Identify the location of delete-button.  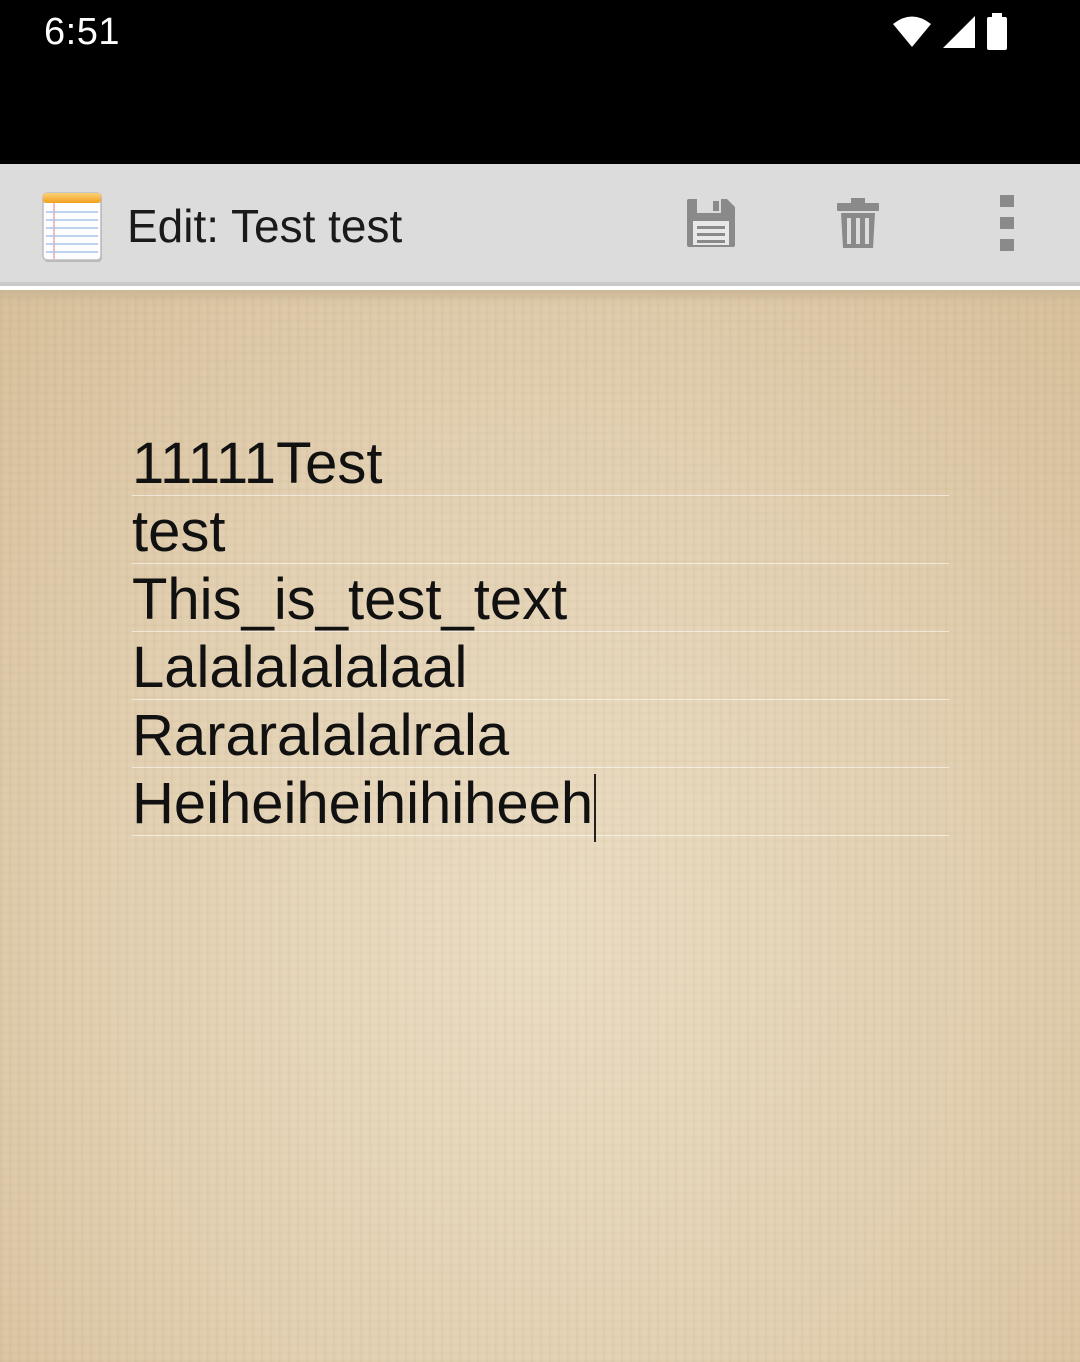
(858, 225).